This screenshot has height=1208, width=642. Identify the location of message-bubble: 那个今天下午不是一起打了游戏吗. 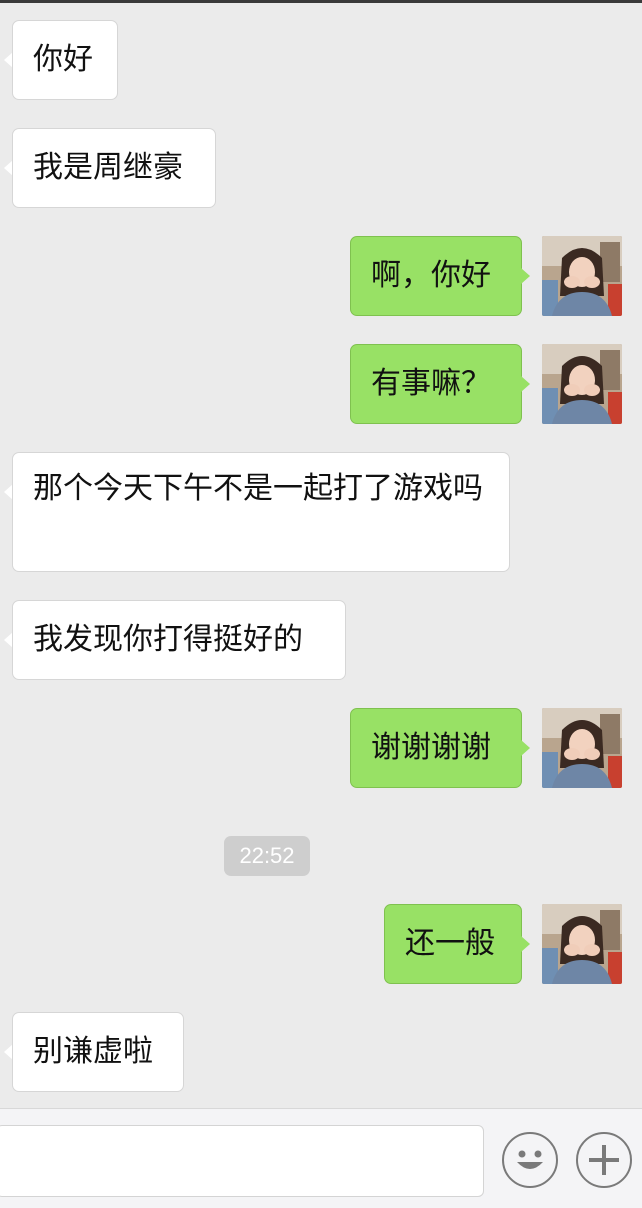
(261, 512).